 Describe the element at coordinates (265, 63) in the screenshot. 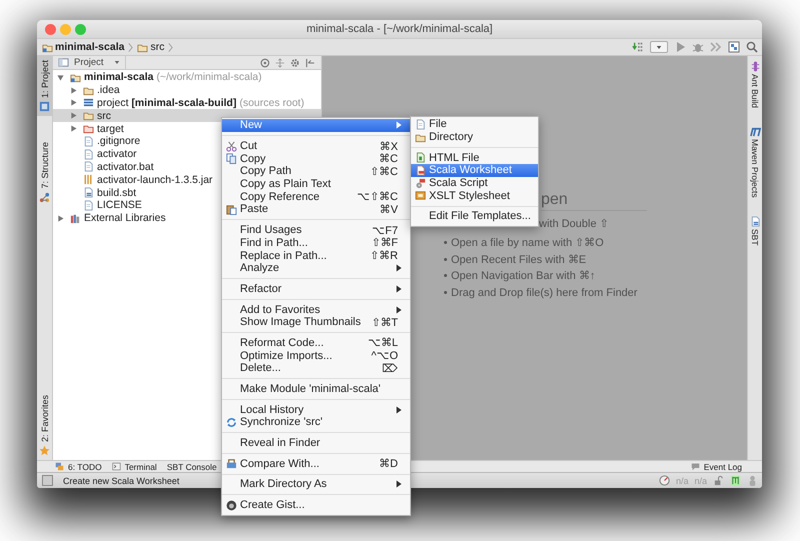

I see `target-icon` at that location.